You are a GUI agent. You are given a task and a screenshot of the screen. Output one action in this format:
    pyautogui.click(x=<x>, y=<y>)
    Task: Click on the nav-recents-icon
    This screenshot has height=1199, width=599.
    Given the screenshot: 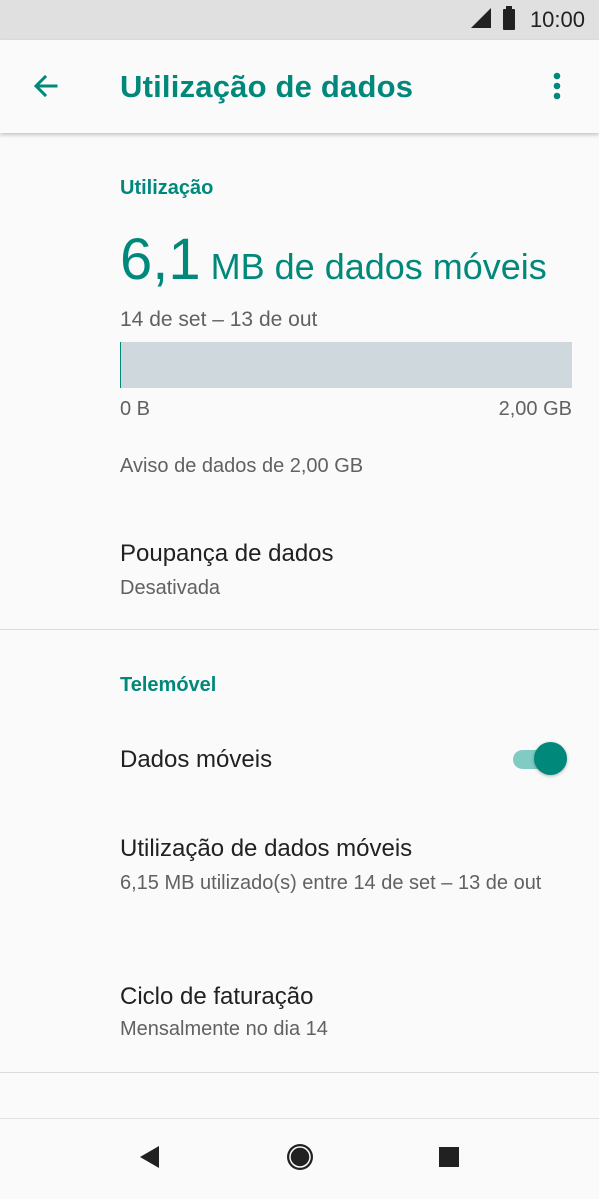 What is the action you would take?
    pyautogui.click(x=449, y=1159)
    